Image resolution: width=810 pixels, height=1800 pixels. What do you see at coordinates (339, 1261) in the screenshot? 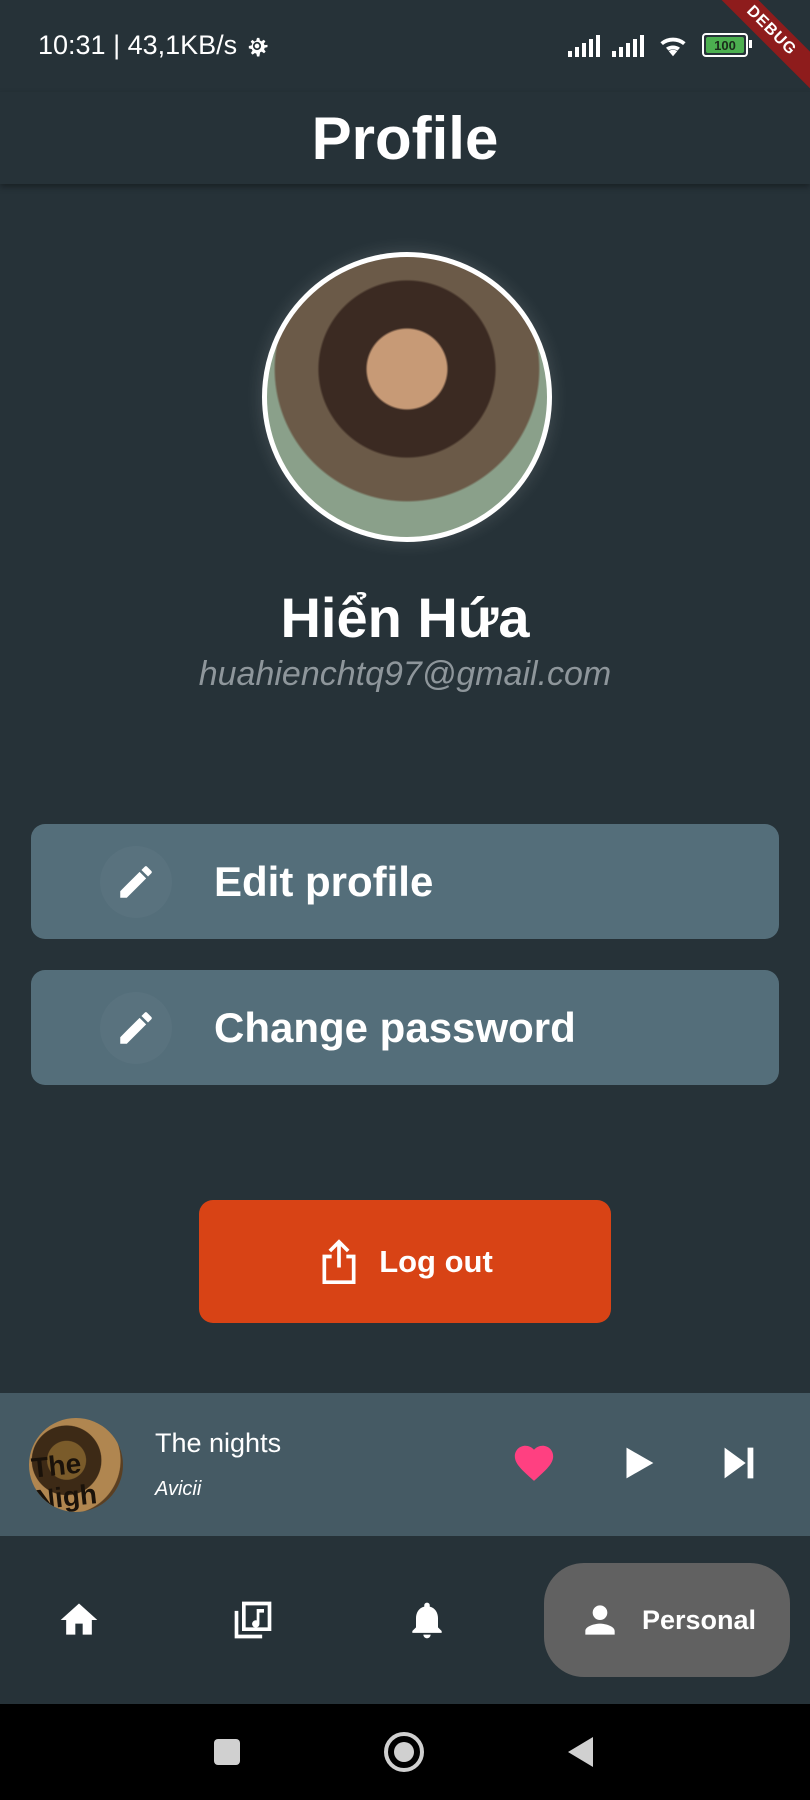
I see `share-icon` at bounding box center [339, 1261].